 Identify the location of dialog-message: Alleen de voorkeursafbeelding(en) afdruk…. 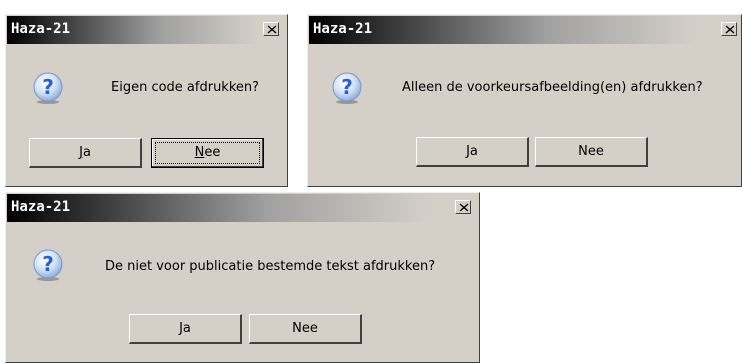
(552, 87).